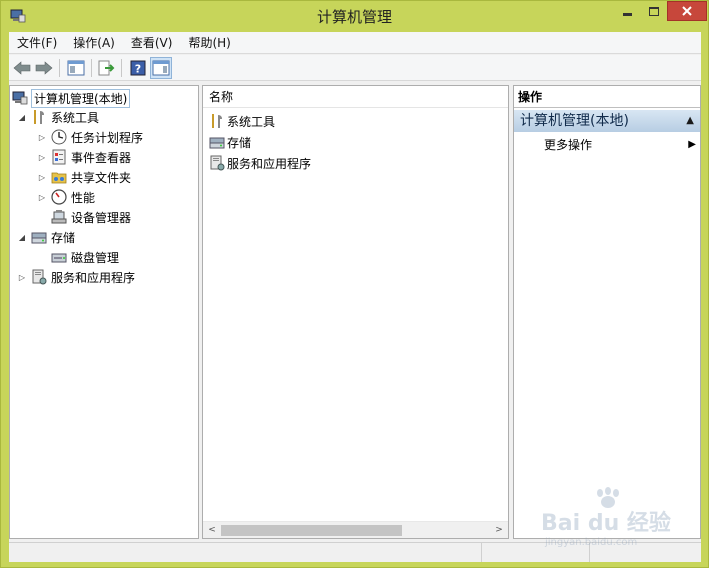 The height and width of the screenshot is (568, 709). What do you see at coordinates (59, 137) in the screenshot?
I see `task-scheduler-icon` at bounding box center [59, 137].